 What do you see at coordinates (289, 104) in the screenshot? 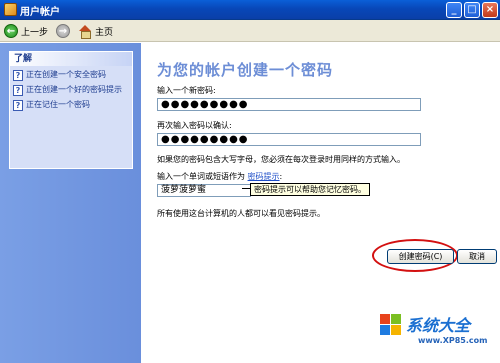
I see `new-password-input: ●●●●●●●●●` at bounding box center [289, 104].